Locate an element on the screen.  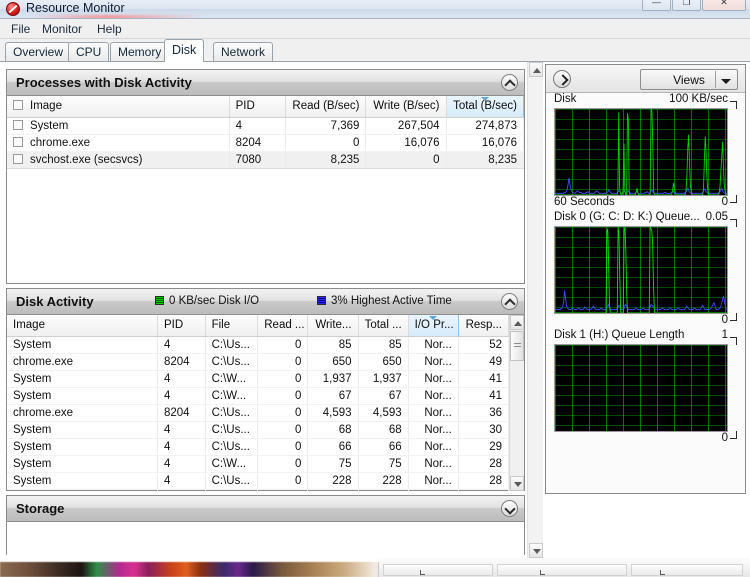
table-row: System 4 C:\W... 0 75 75 Nor... 28 is located at coordinates (258, 464).